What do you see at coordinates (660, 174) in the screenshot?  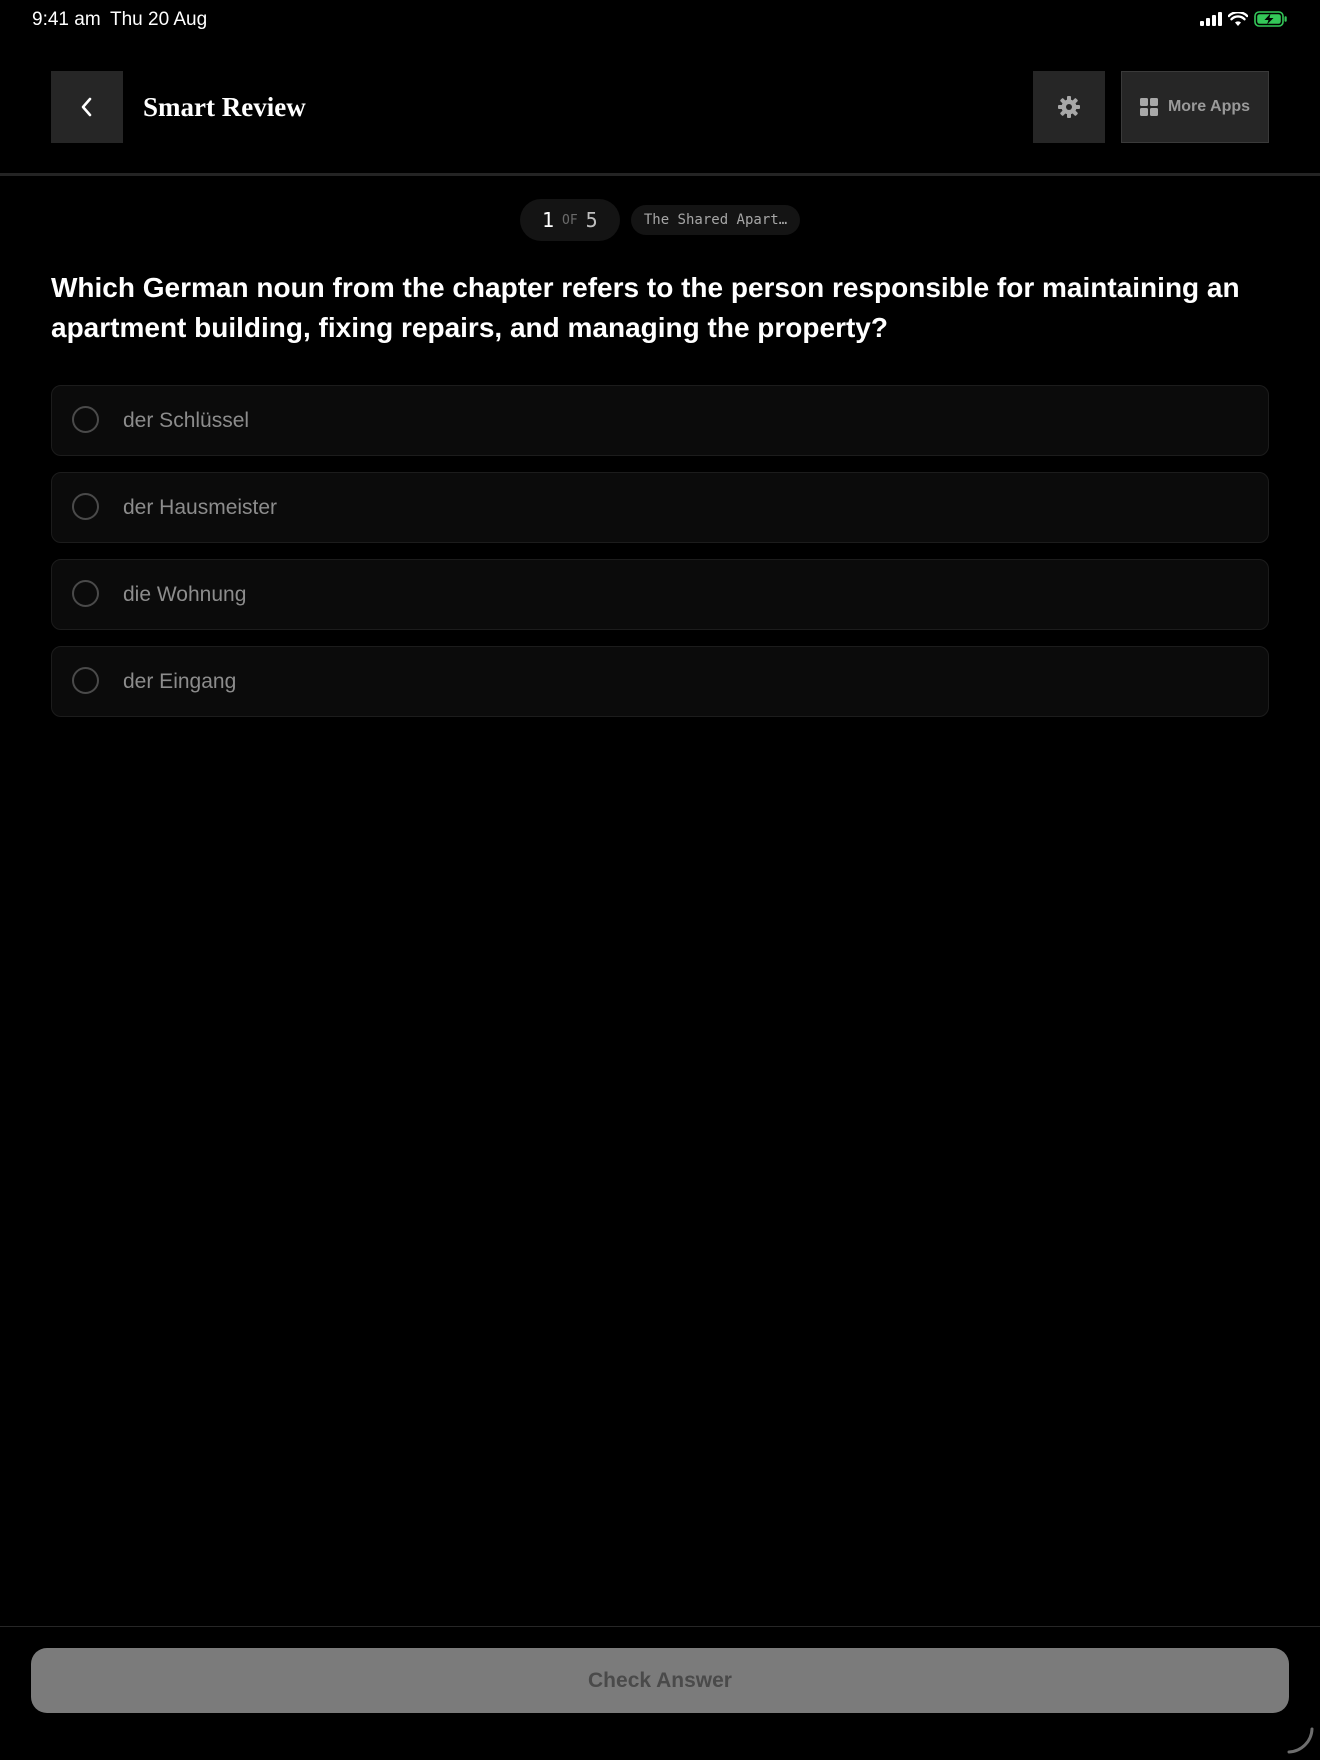 I see `header-divider` at bounding box center [660, 174].